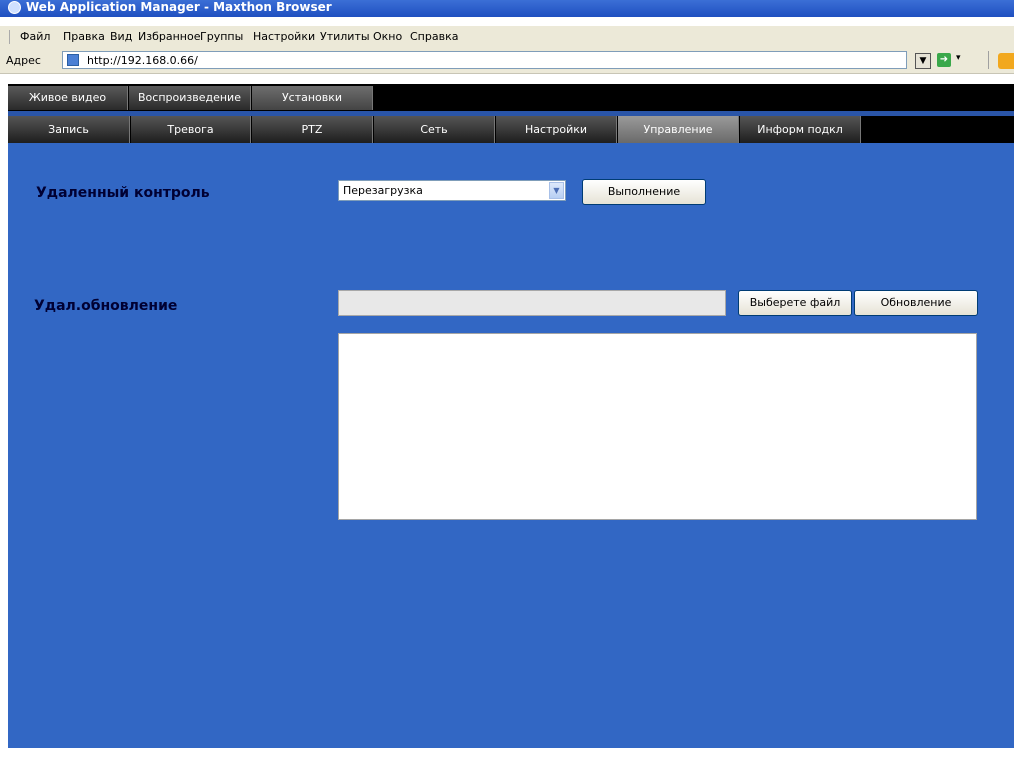 The width and height of the screenshot is (1014, 769). I want to click on remote-control-label: Удаленный контроль, so click(123, 193).